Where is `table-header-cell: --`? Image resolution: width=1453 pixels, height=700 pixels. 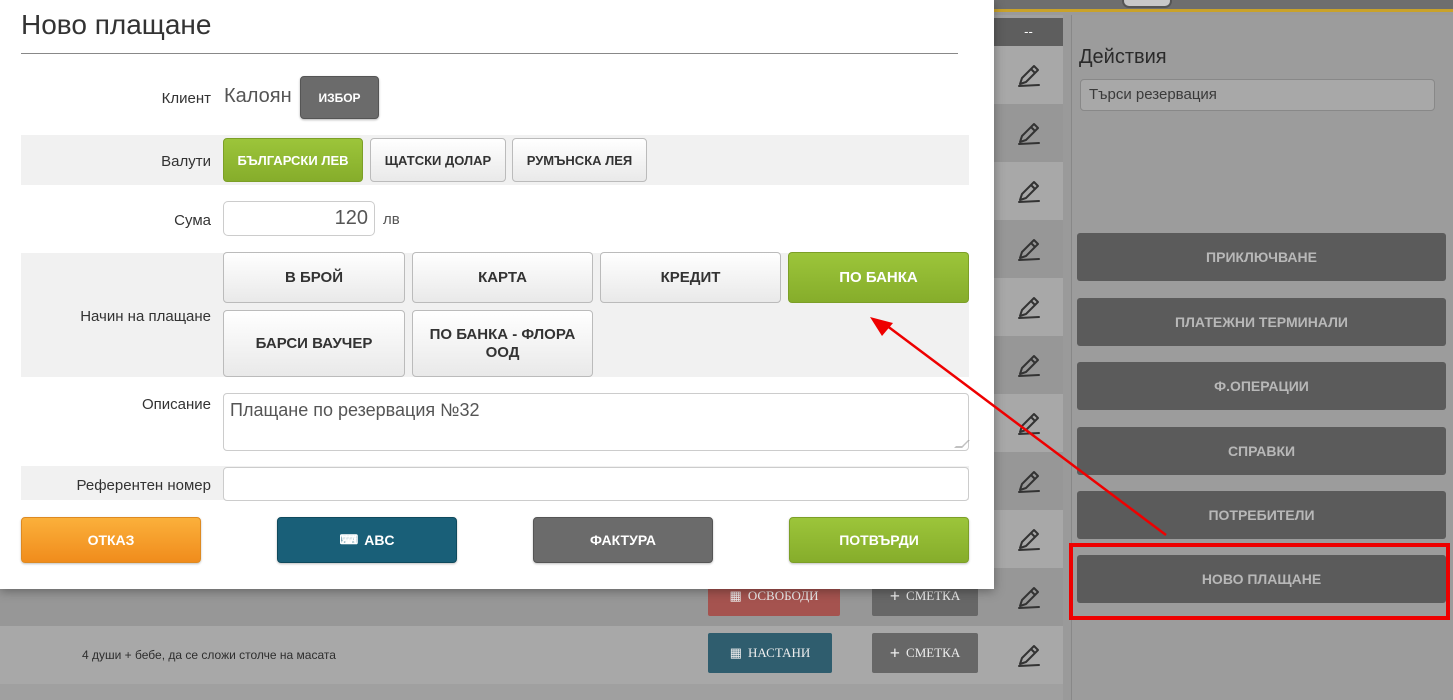
table-header-cell: -- is located at coordinates (1028, 32).